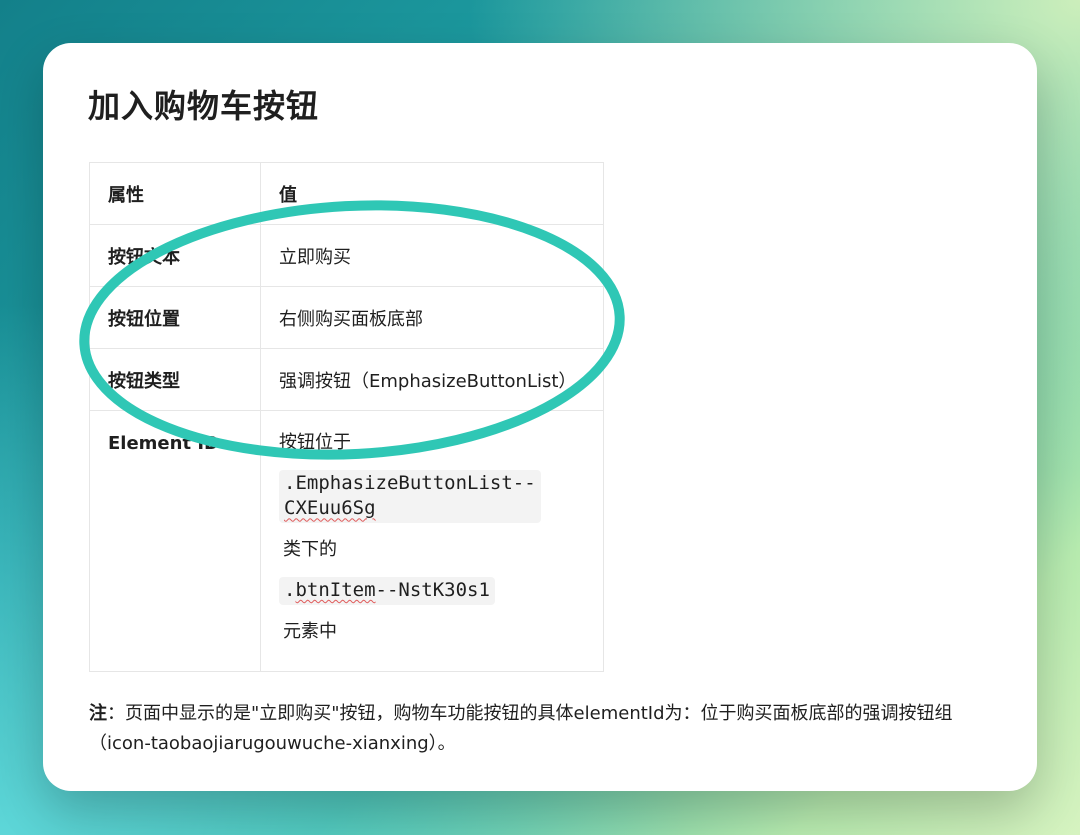 This screenshot has height=835, width=1080. Describe the element at coordinates (432, 590) in the screenshot. I see `code-item-suffix: --NstK30s1` at that location.